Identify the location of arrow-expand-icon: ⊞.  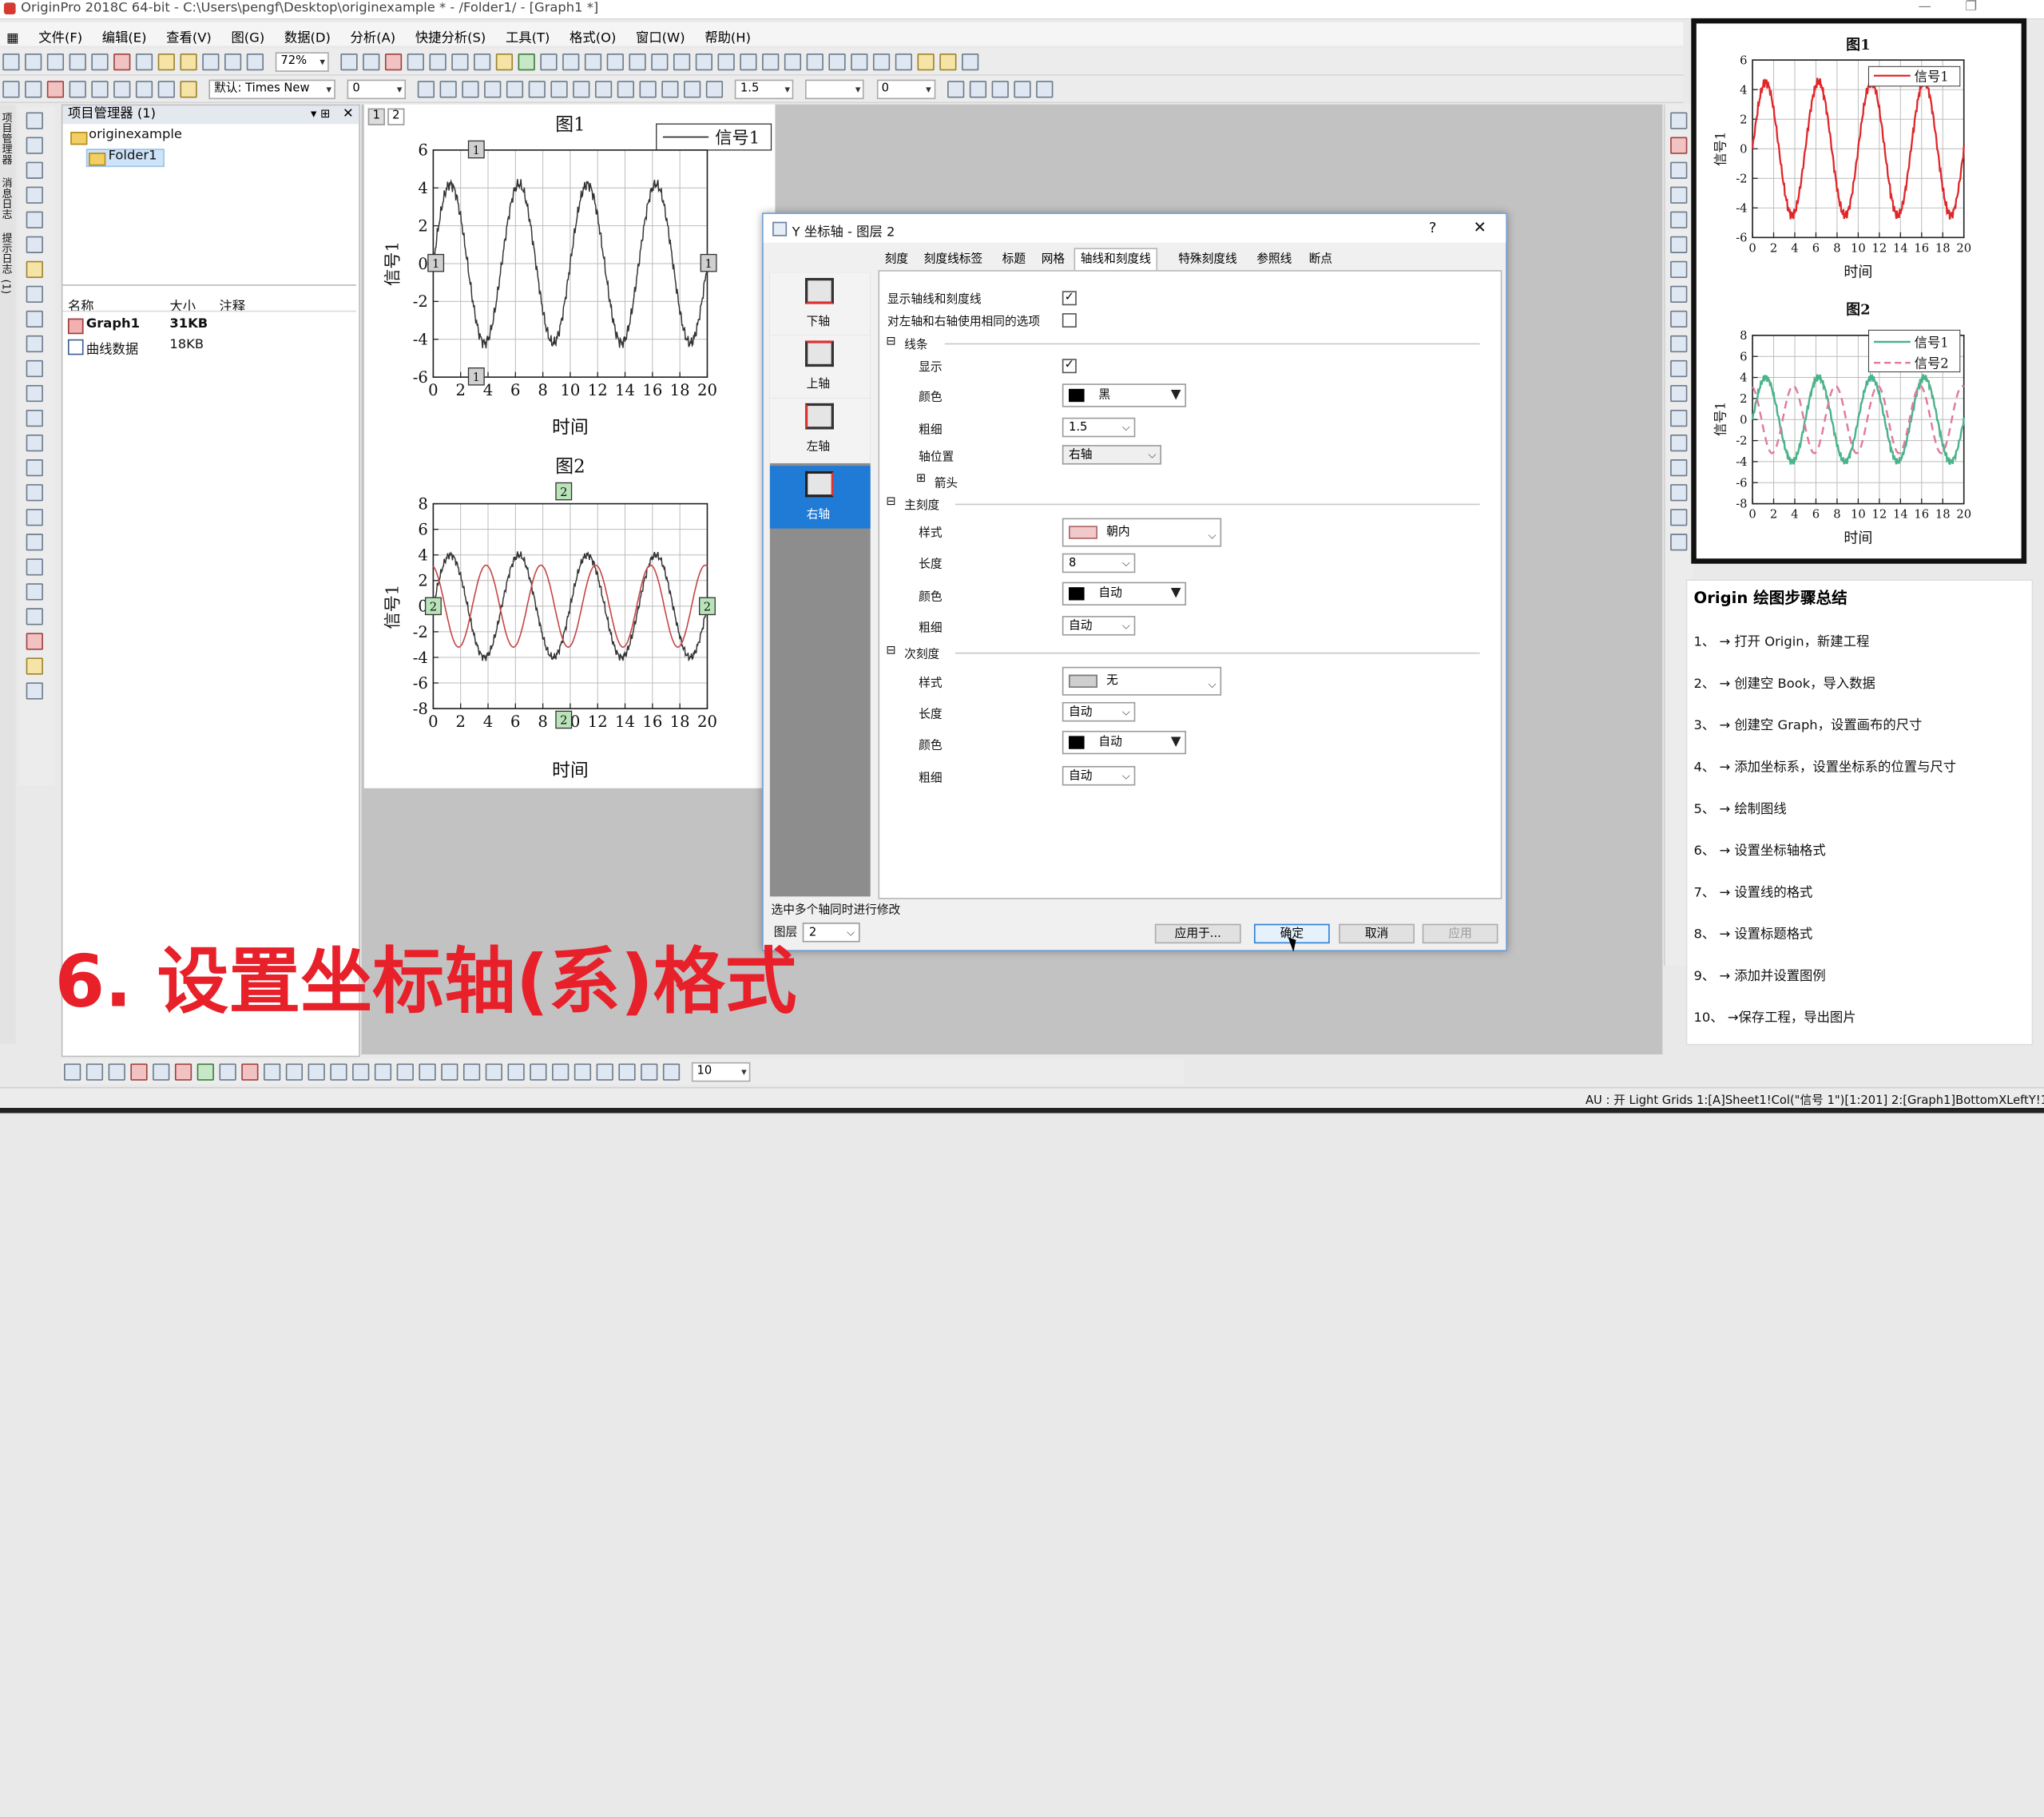
(921, 478).